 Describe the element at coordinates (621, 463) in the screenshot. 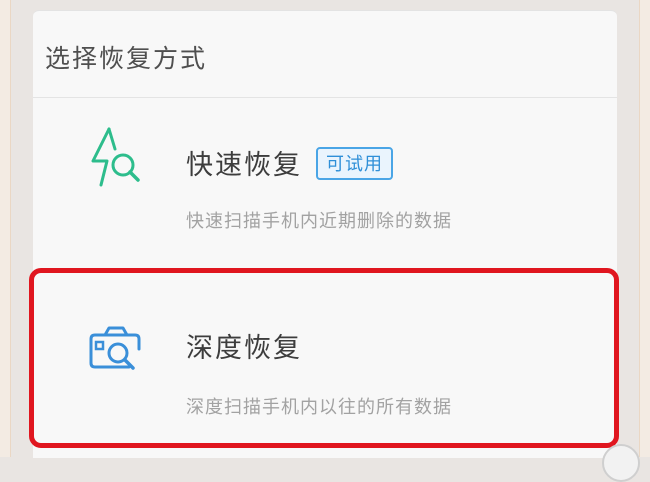

I see `corner-button` at that location.